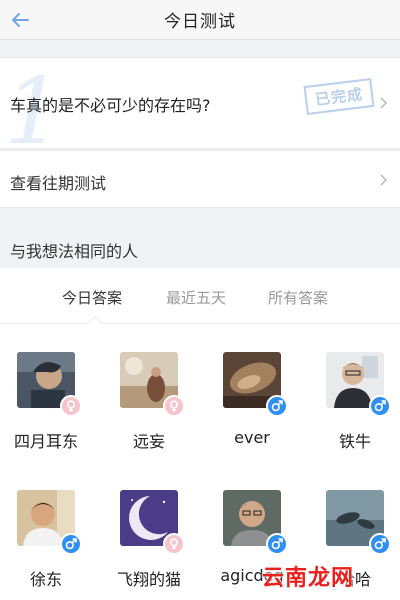  Describe the element at coordinates (308, 578) in the screenshot. I see `watermark: 云南龙网` at that location.